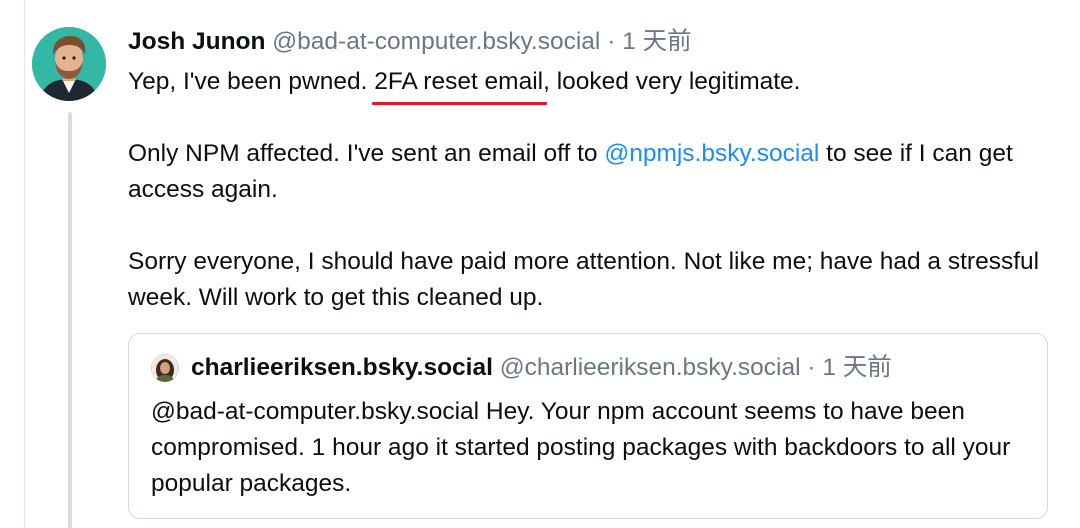 This screenshot has height=528, width=1080. I want to click on author-handle: @bad-at-computer.bsky.social, so click(436, 41).